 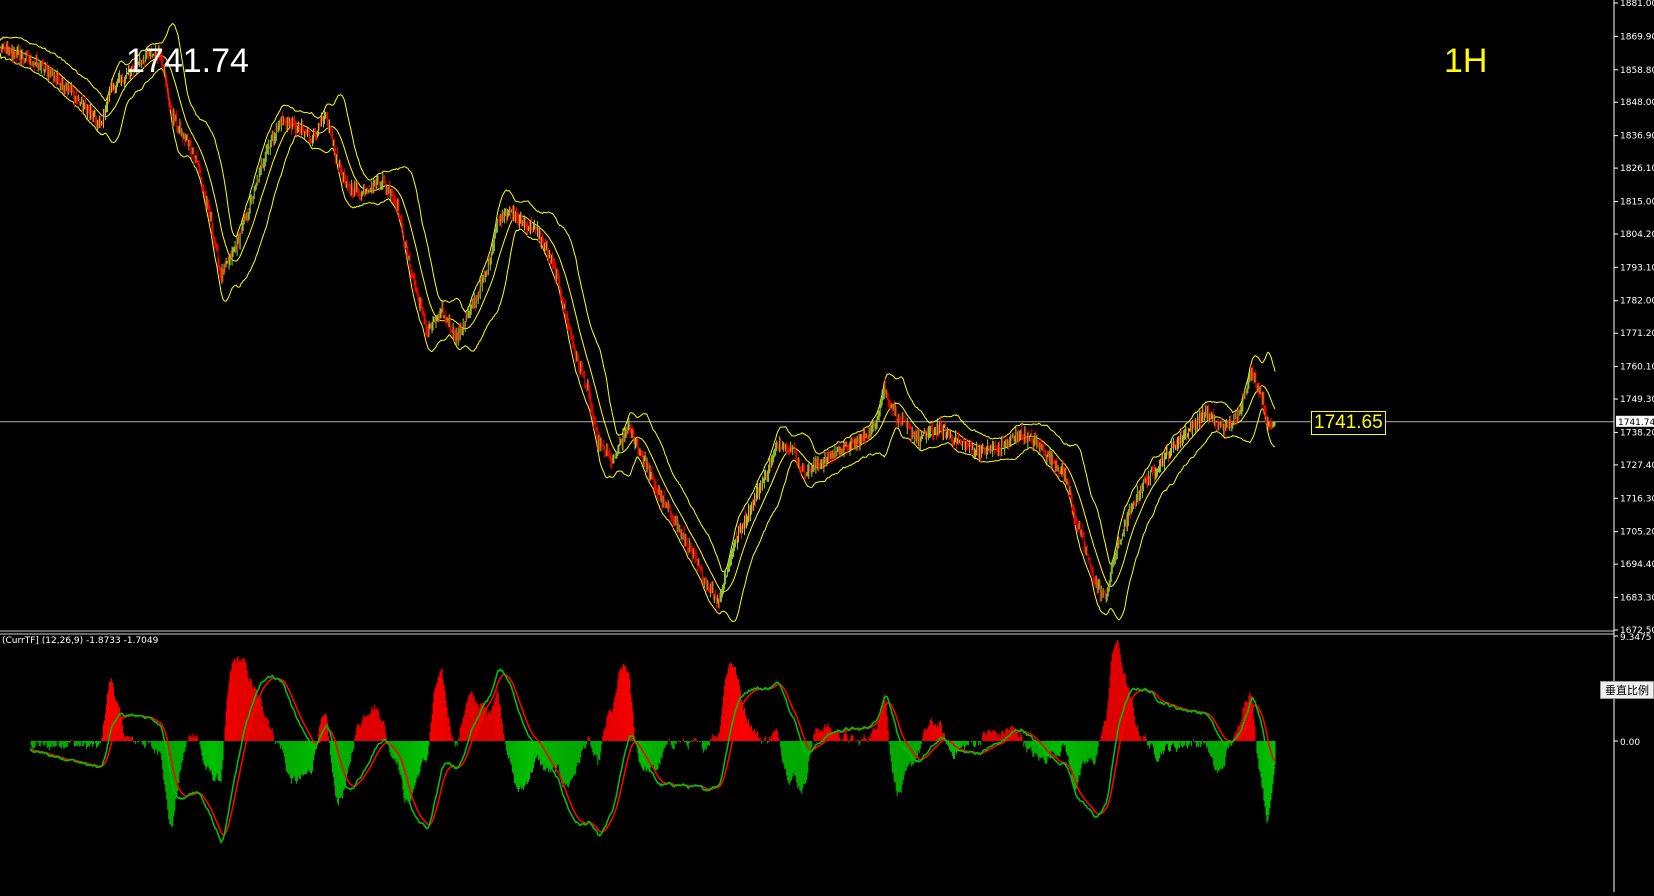 I want to click on price-tick-label: 1749.30, so click(x=1637, y=400).